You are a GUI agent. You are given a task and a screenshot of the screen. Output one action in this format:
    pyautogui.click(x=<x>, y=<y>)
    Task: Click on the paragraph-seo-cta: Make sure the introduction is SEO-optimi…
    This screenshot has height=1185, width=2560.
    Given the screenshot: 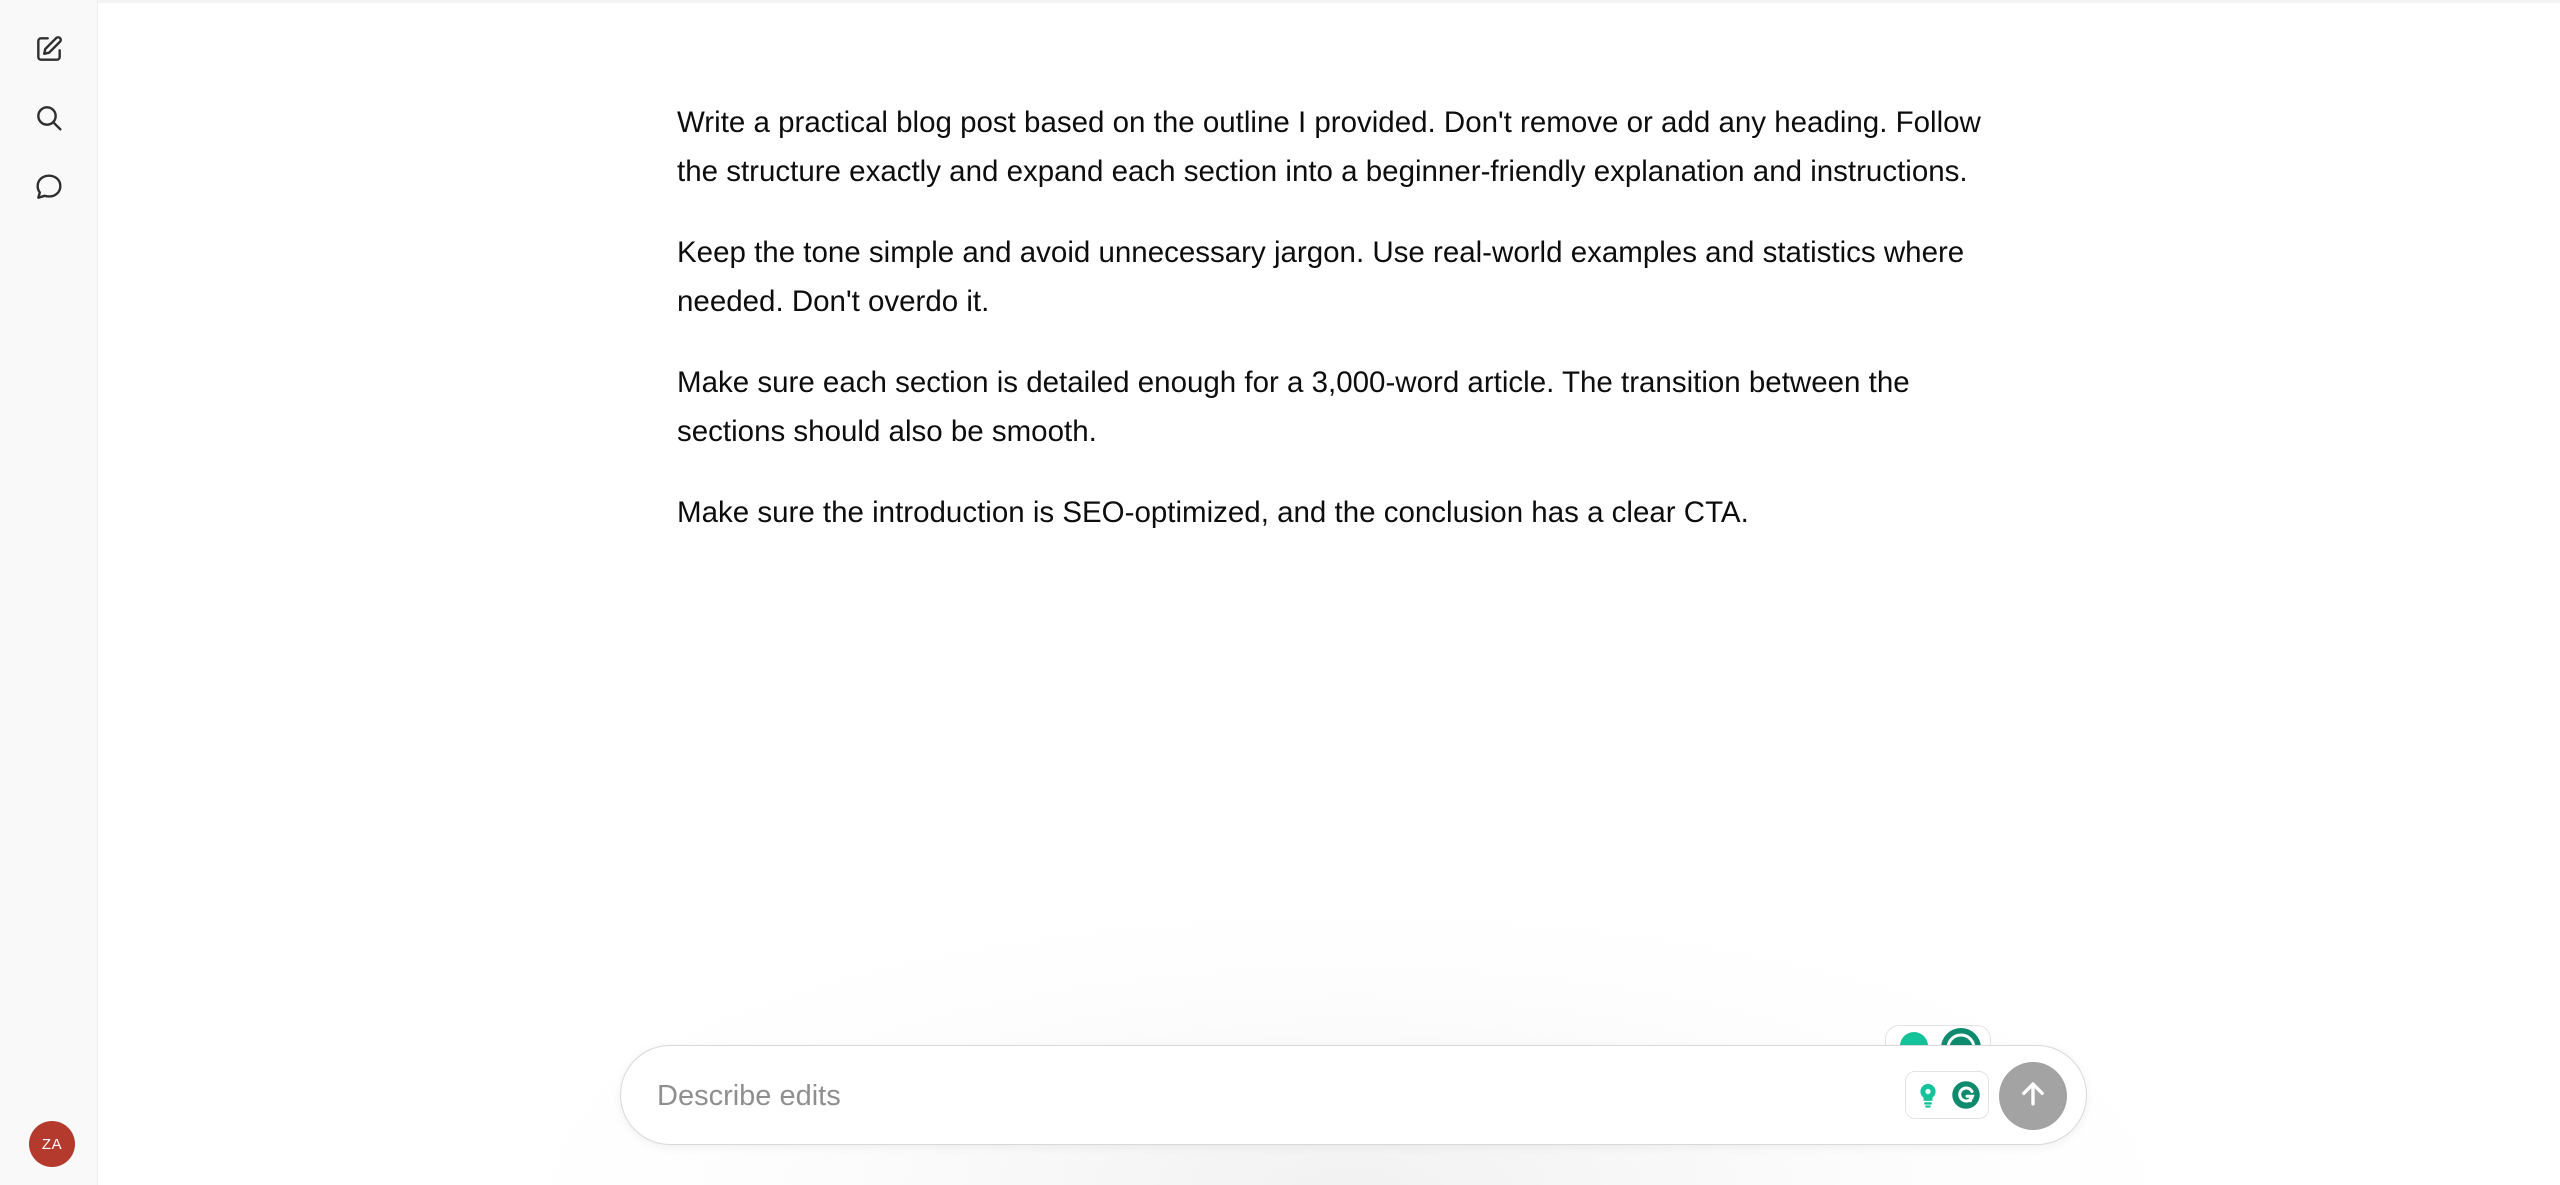 What is the action you would take?
    pyautogui.click(x=1213, y=512)
    